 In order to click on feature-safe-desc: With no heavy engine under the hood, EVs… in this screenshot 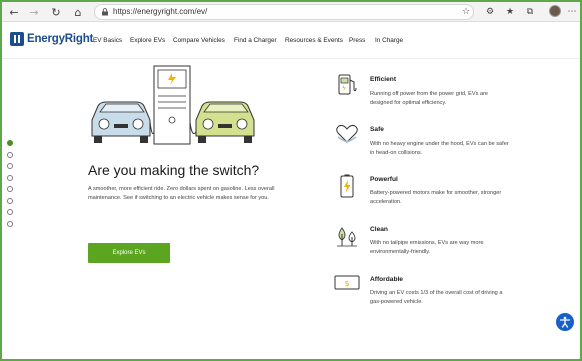, I will do `click(439, 148)`.